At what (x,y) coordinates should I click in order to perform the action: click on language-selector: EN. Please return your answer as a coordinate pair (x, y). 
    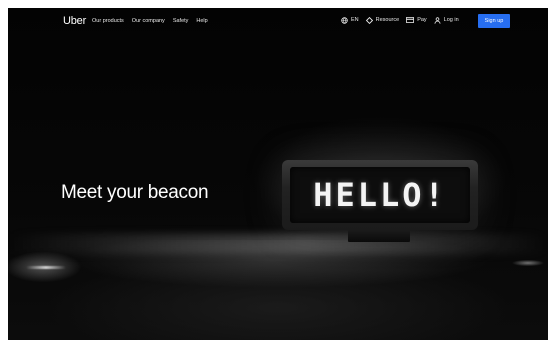
    Looking at the image, I should click on (350, 20).